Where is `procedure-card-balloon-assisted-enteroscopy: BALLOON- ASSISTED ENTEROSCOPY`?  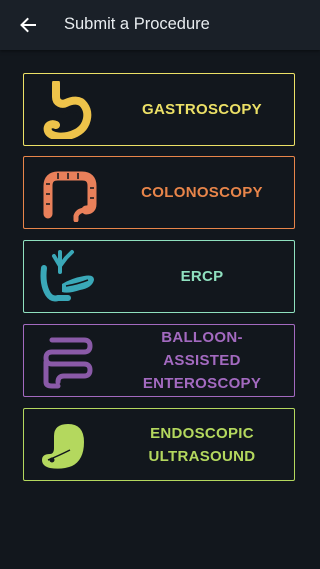 procedure-card-balloon-assisted-enteroscopy: BALLOON- ASSISTED ENTEROSCOPY is located at coordinates (159, 360).